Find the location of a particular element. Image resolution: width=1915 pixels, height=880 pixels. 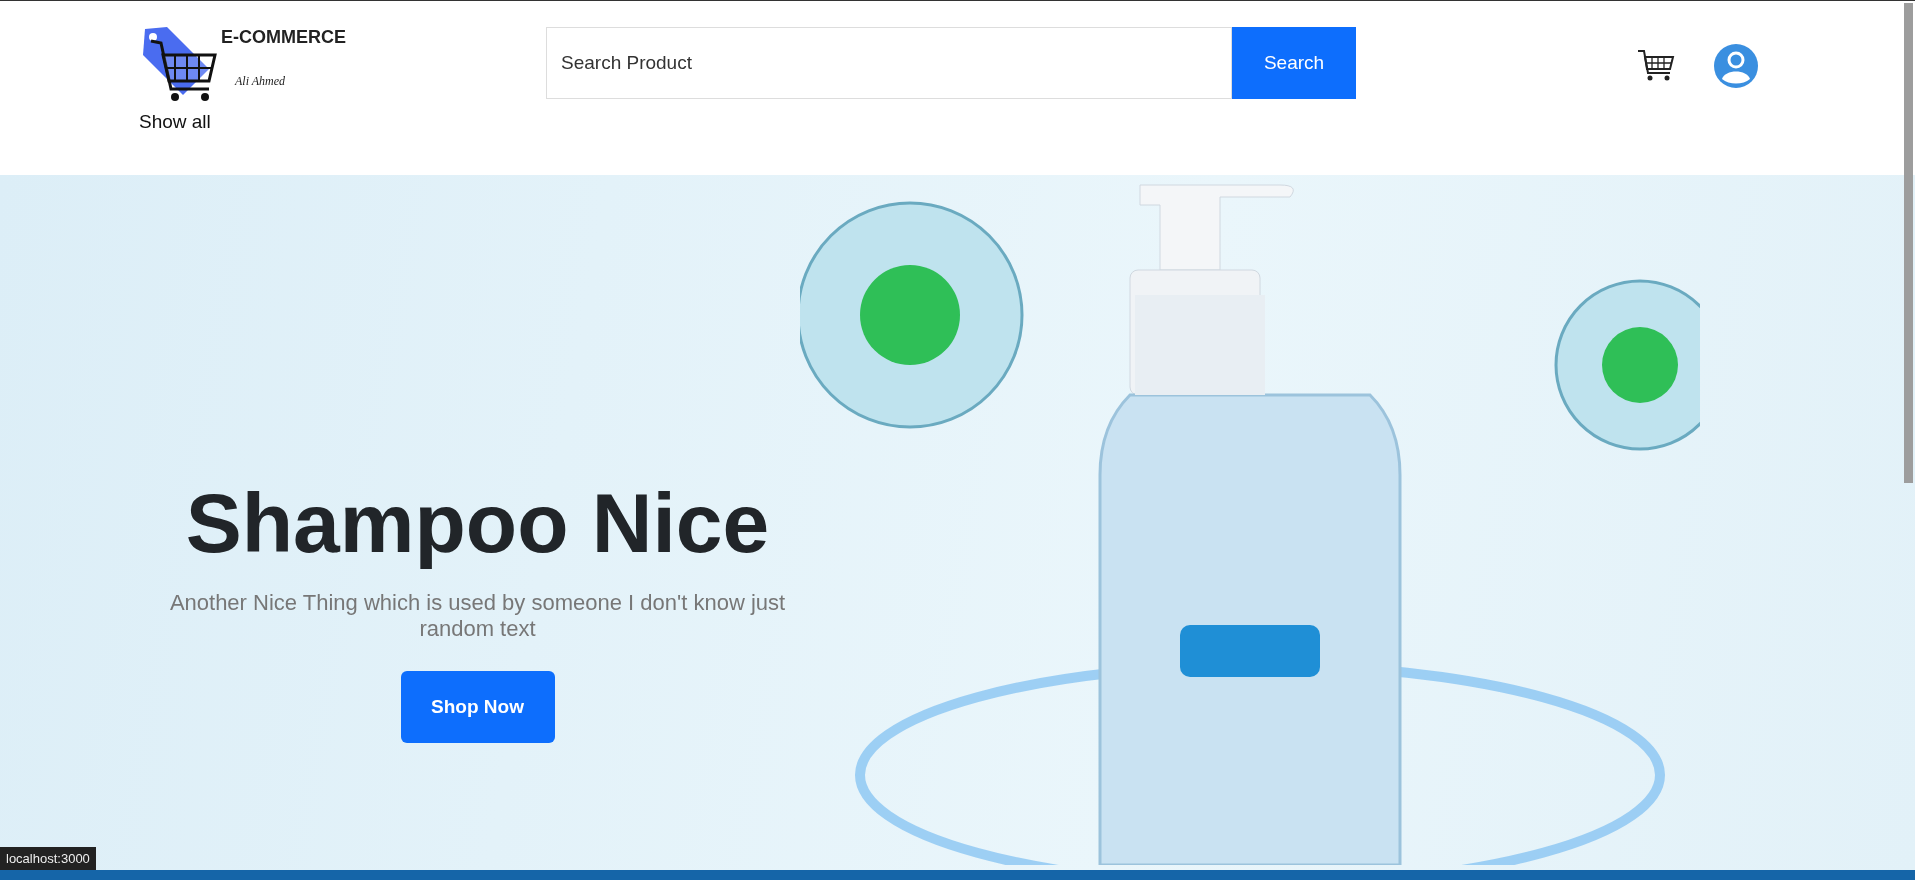

status-url: localhost:3000 is located at coordinates (48, 858).